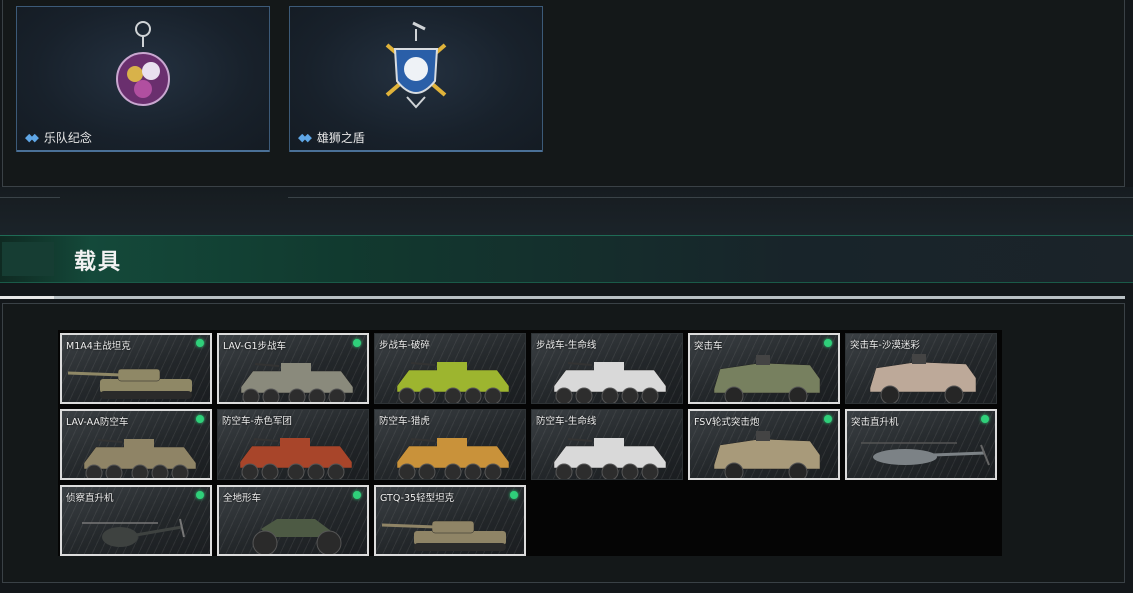 The height and width of the screenshot is (593, 1133). What do you see at coordinates (708, 346) in the screenshot?
I see `vehicle-name: 突击车` at bounding box center [708, 346].